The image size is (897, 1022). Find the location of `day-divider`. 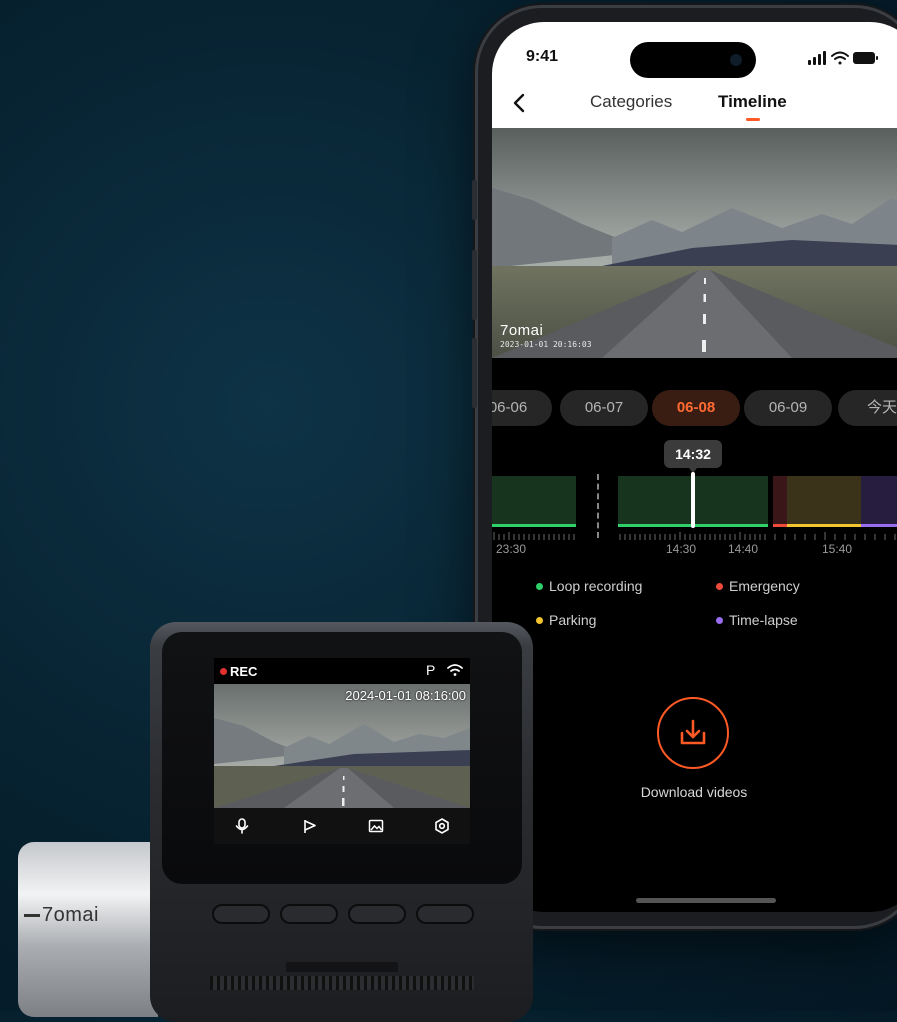

day-divider is located at coordinates (598, 506).